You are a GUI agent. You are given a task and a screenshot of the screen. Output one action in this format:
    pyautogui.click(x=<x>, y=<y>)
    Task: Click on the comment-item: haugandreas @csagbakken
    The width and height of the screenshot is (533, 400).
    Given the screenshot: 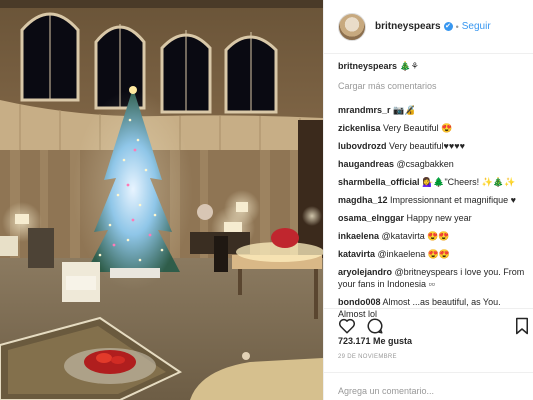 What is the action you would take?
    pyautogui.click(x=434, y=164)
    